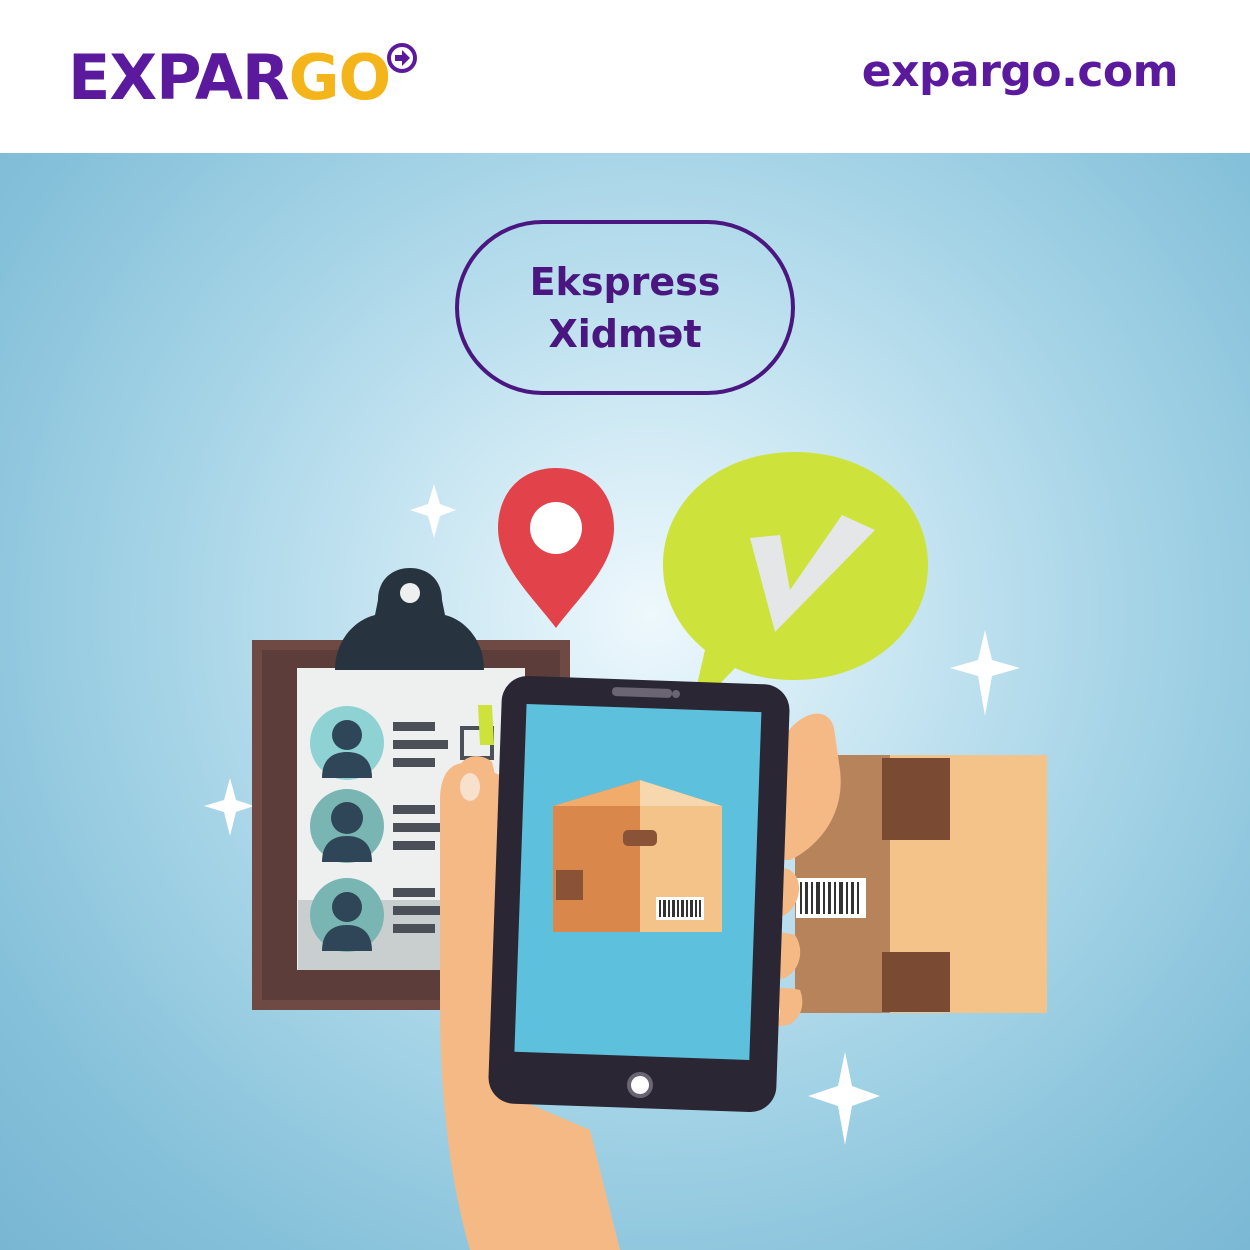 This screenshot has height=1250, width=1250. What do you see at coordinates (625, 307) in the screenshot?
I see `express-service-badge: Ekspress Xidmət` at bounding box center [625, 307].